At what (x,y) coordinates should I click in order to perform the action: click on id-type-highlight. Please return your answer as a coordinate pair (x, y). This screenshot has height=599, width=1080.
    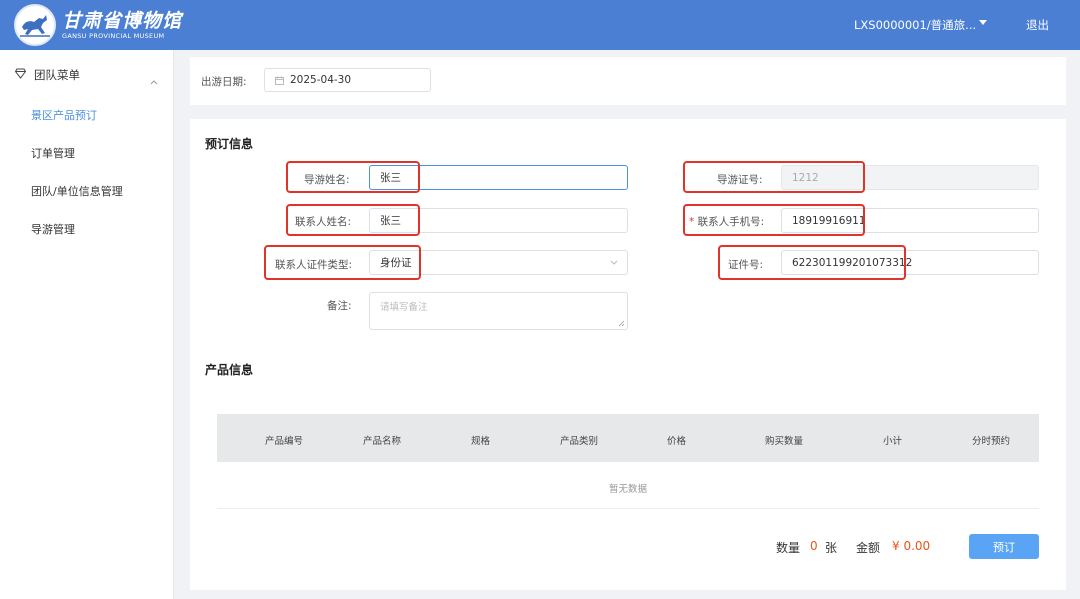
    Looking at the image, I should click on (342, 262).